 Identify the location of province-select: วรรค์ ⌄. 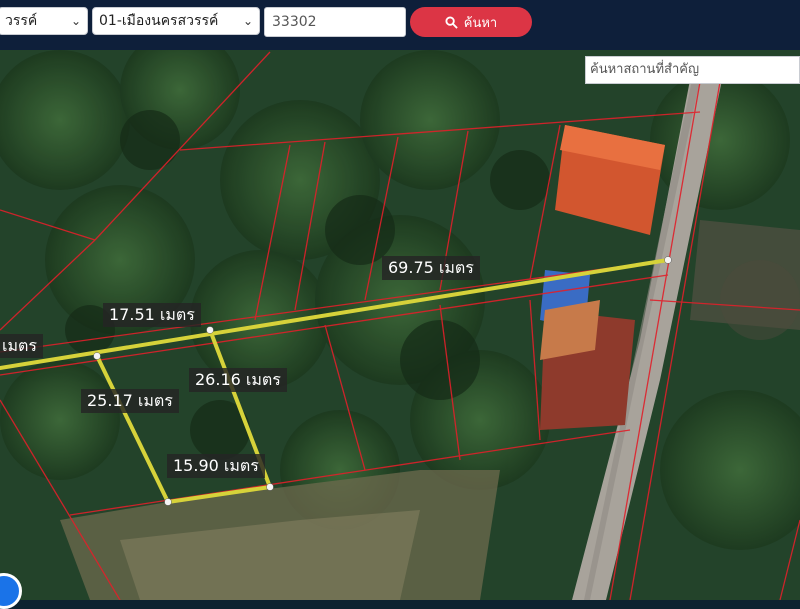
(44, 21).